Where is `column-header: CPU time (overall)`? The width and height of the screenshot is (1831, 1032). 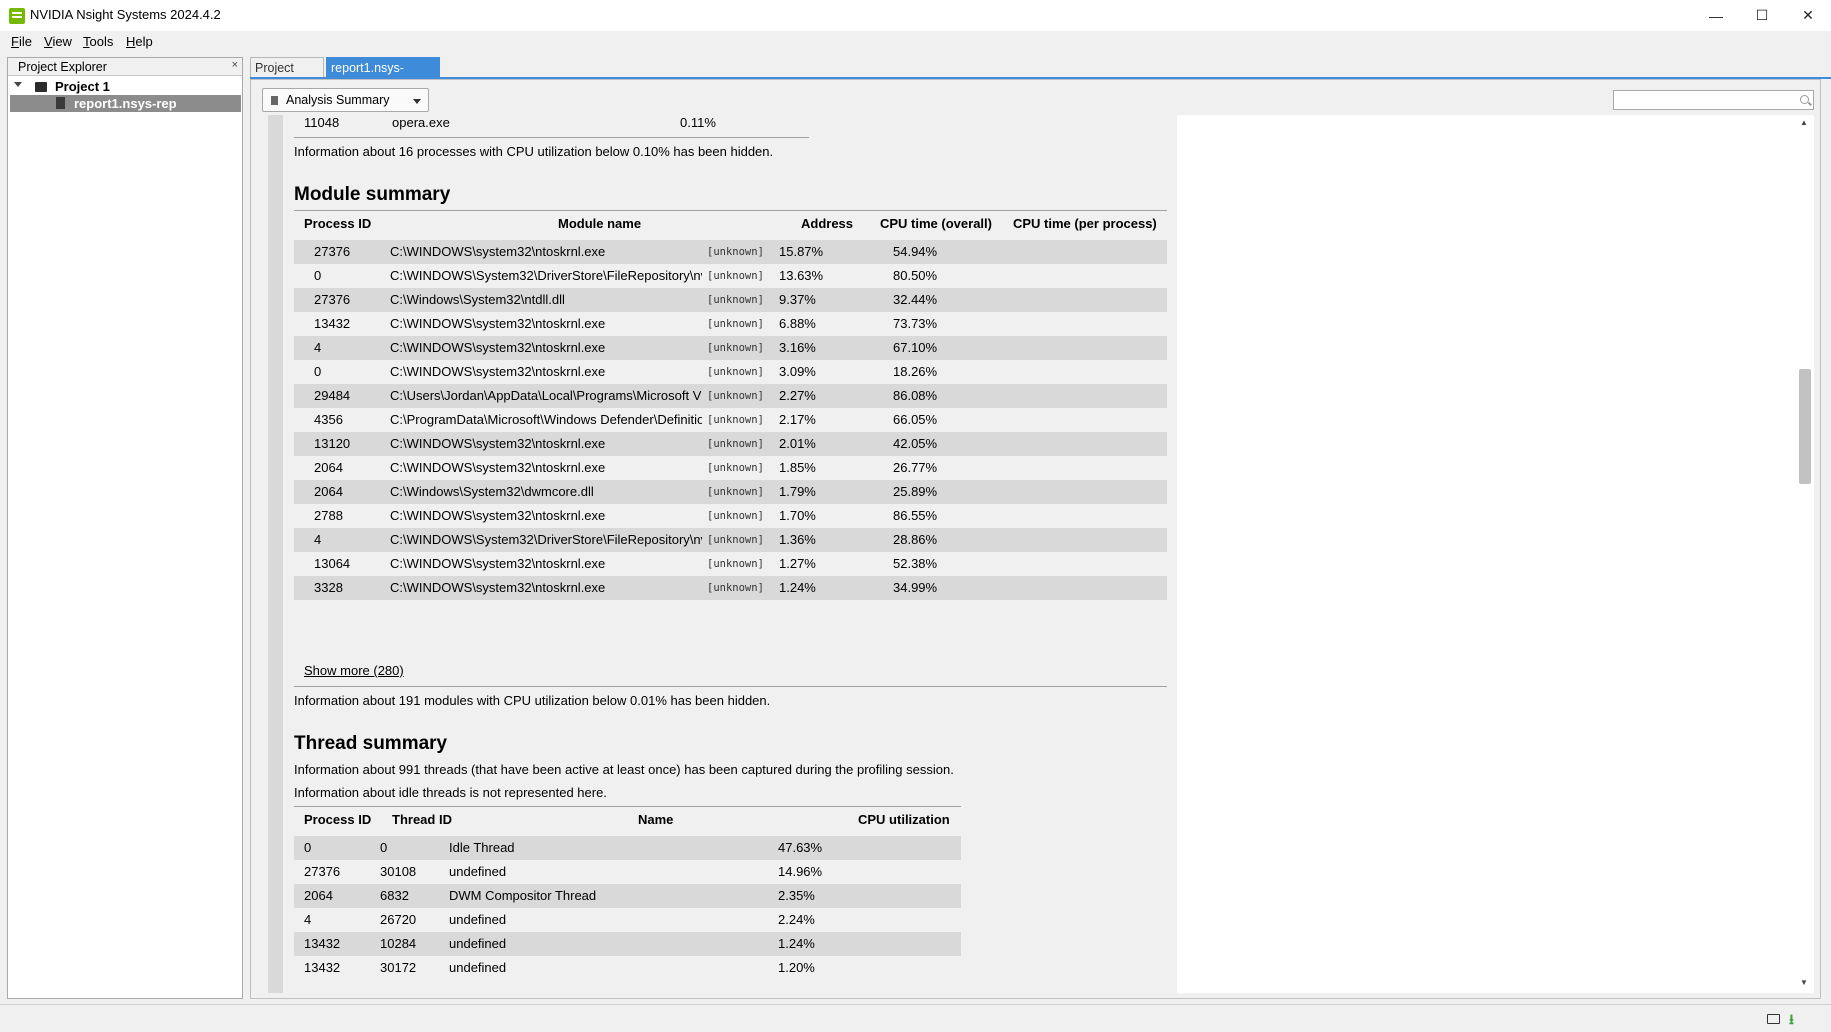 column-header: CPU time (overall) is located at coordinates (936, 223).